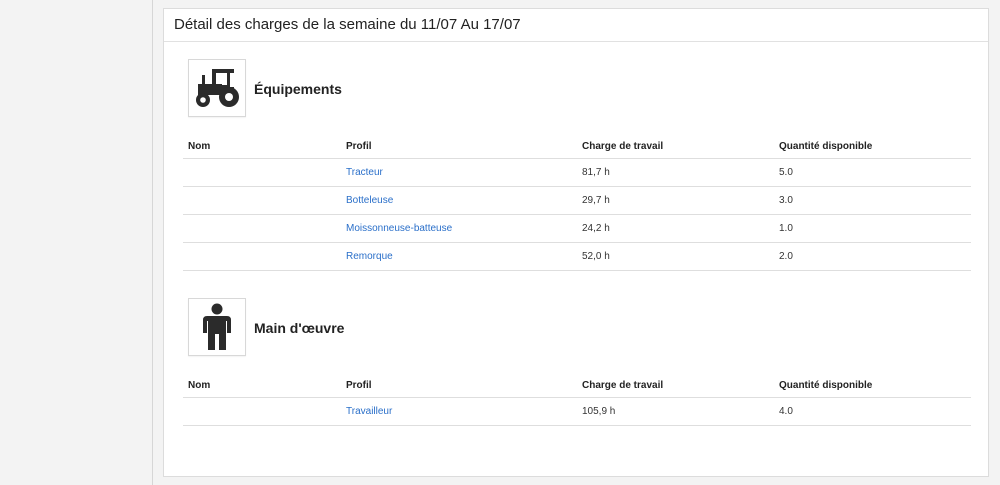 This screenshot has width=1000, height=485. Describe the element at coordinates (675, 256) in the screenshot. I see `cell-charge: 52,0 h` at that location.